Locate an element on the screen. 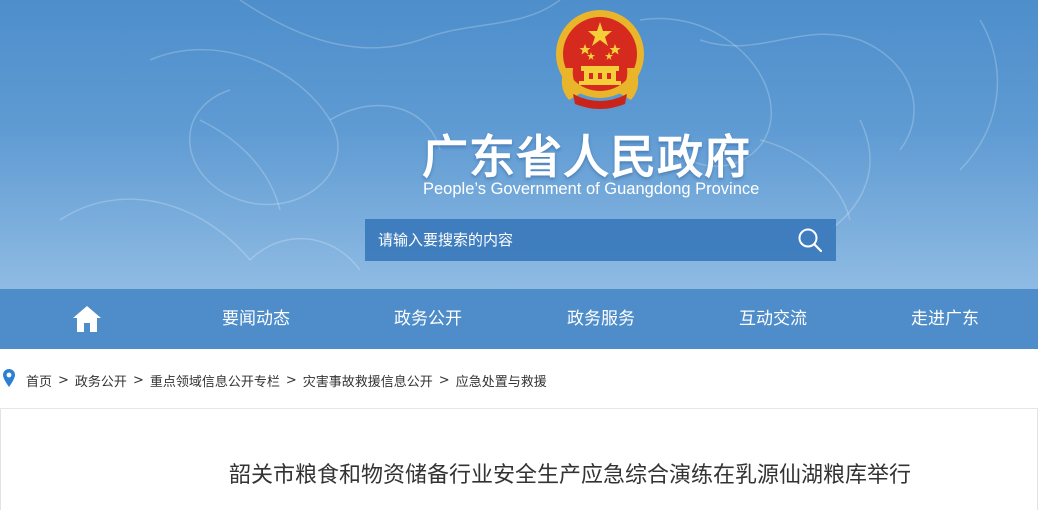 Image resolution: width=1038 pixels, height=510 pixels. main-nav: 要闻动态 政务公开 政务服务 互动交流 走进广东 is located at coordinates (519, 319).